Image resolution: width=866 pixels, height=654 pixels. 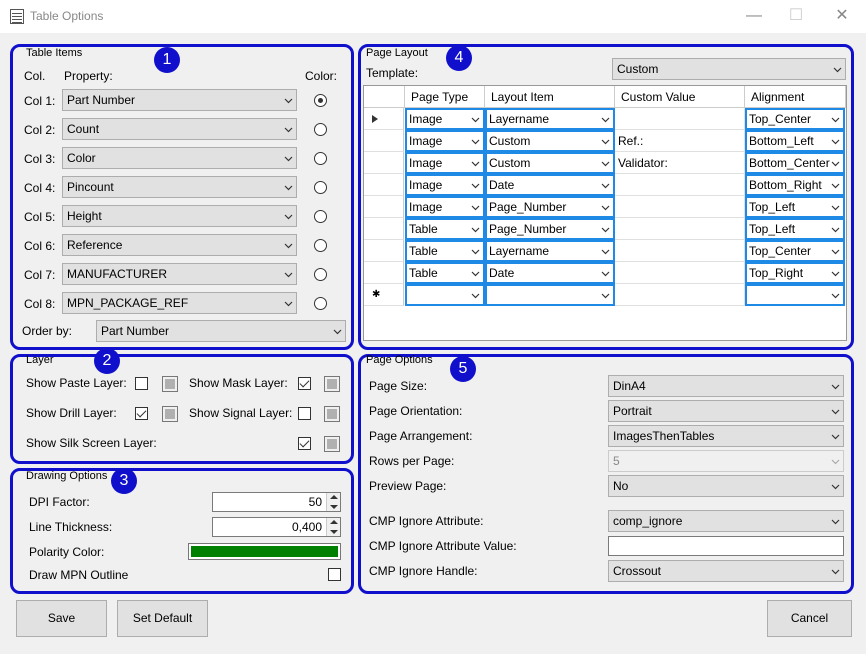 I want to click on grid-row: Table Date Top_Right, so click(x=605, y=273).